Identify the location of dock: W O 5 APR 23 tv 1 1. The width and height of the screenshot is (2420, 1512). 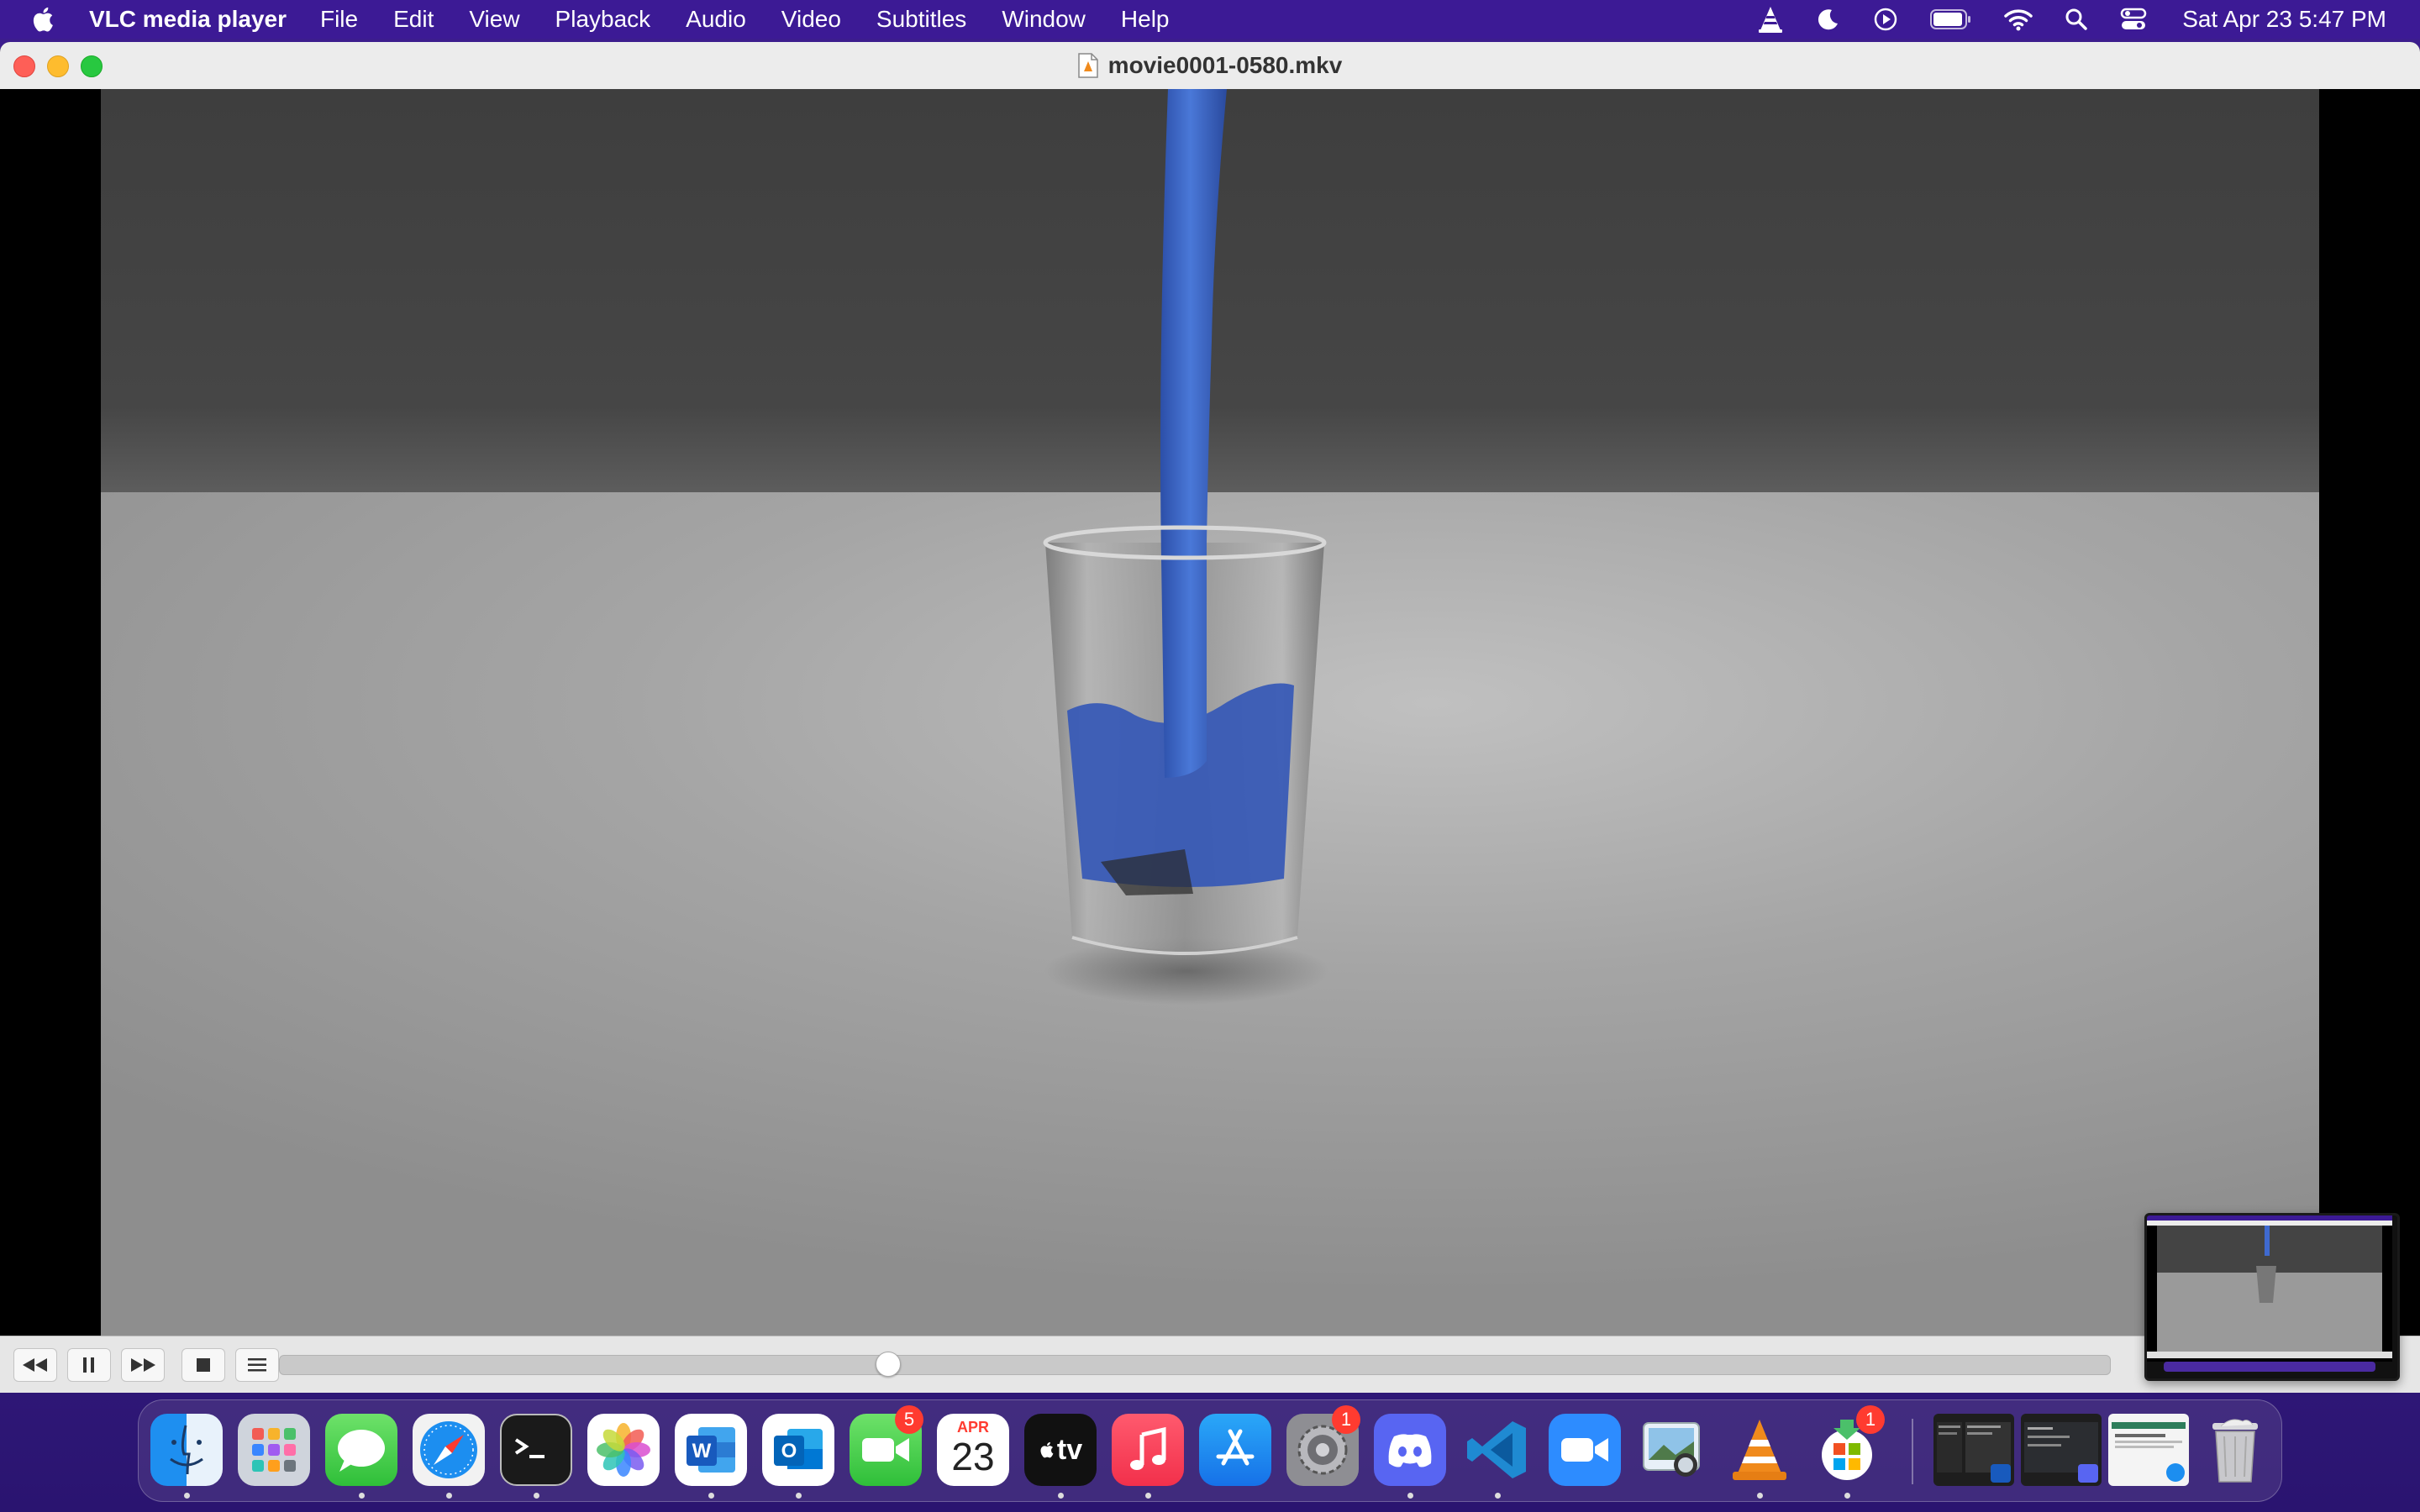
(1210, 1450).